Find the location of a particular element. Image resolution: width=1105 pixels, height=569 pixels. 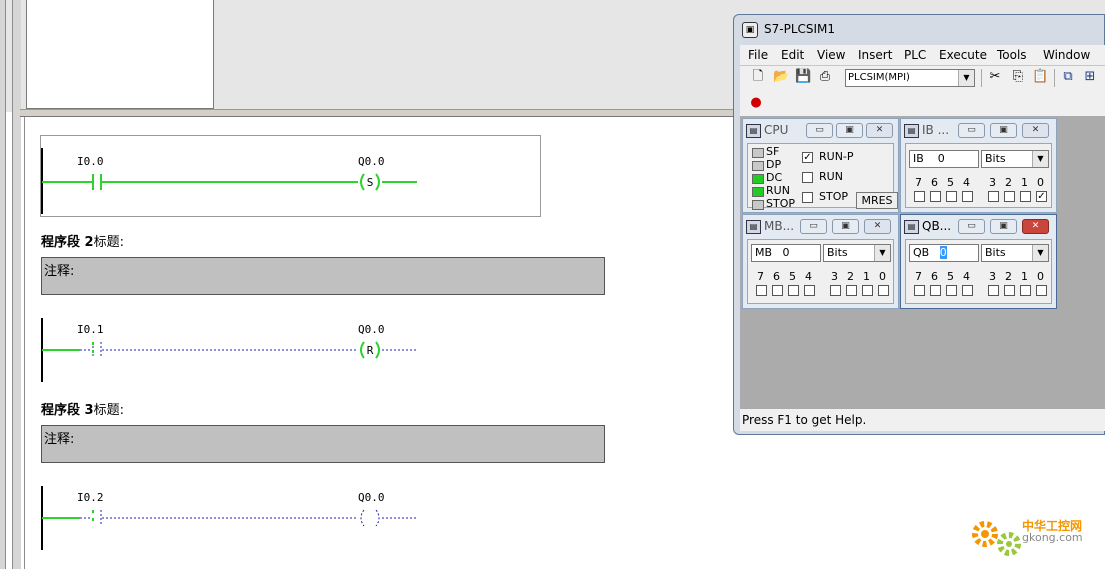

mb-bit-label: 1 is located at coordinates (866, 276).